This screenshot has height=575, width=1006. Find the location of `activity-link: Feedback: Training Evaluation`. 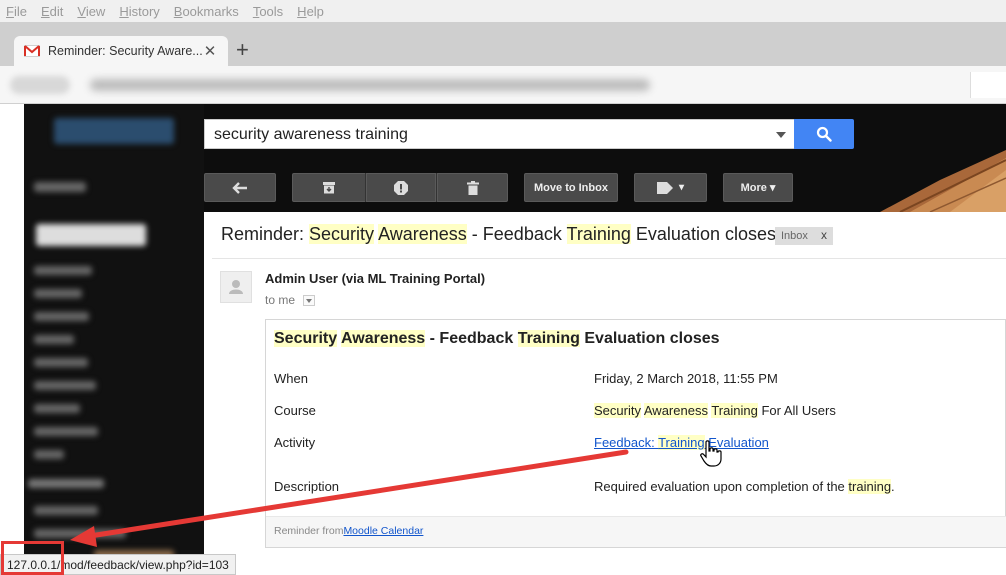

activity-link: Feedback: Training Evaluation is located at coordinates (681, 442).